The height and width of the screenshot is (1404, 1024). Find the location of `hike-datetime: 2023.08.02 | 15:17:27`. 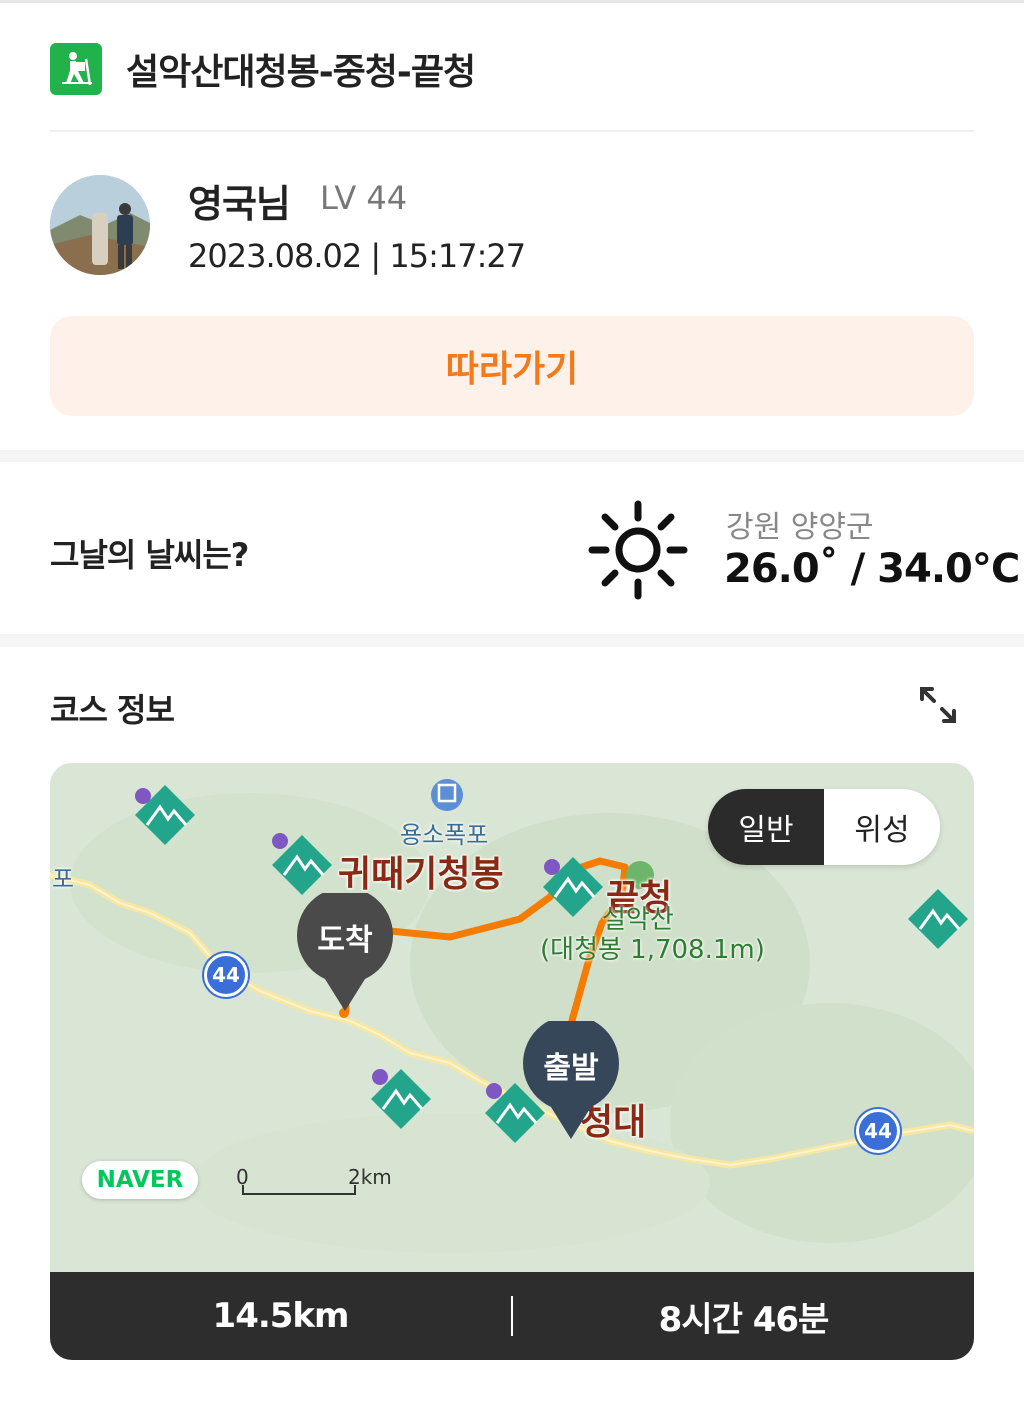

hike-datetime: 2023.08.02 | 15:17:27 is located at coordinates (357, 256).